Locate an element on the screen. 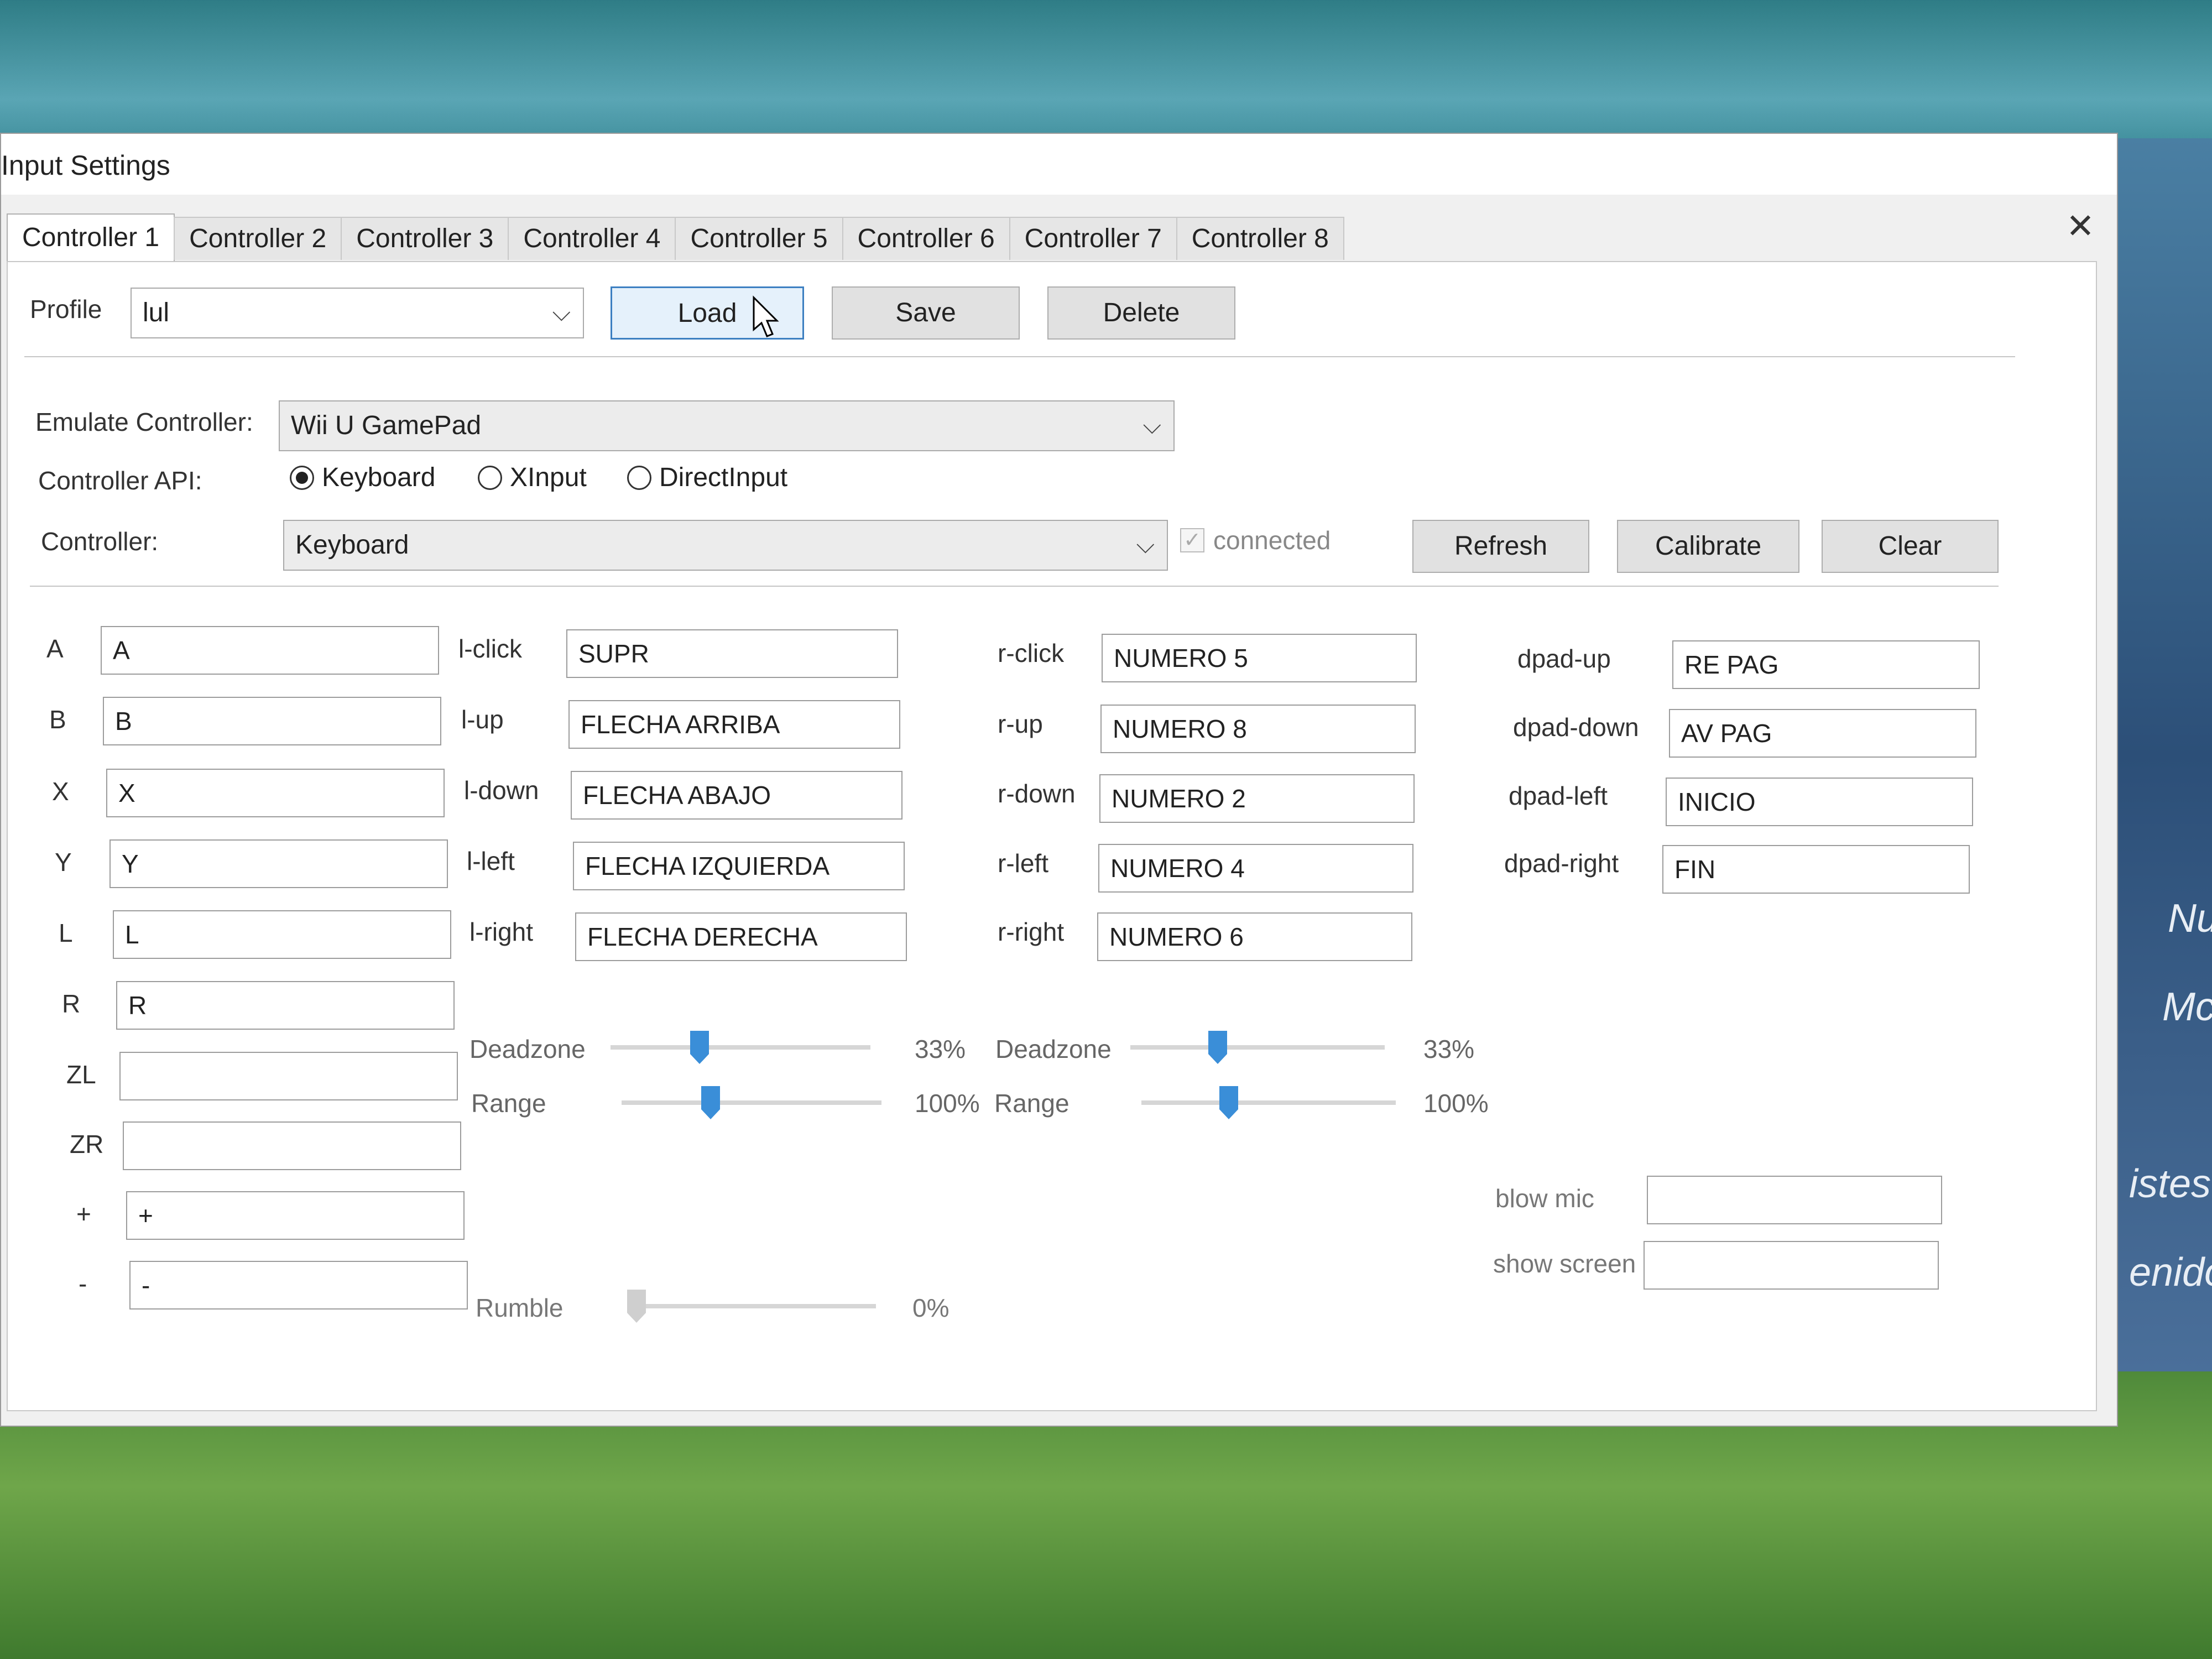 This screenshot has width=2212, height=1659. profile-select: lul ⌵ is located at coordinates (358, 313).